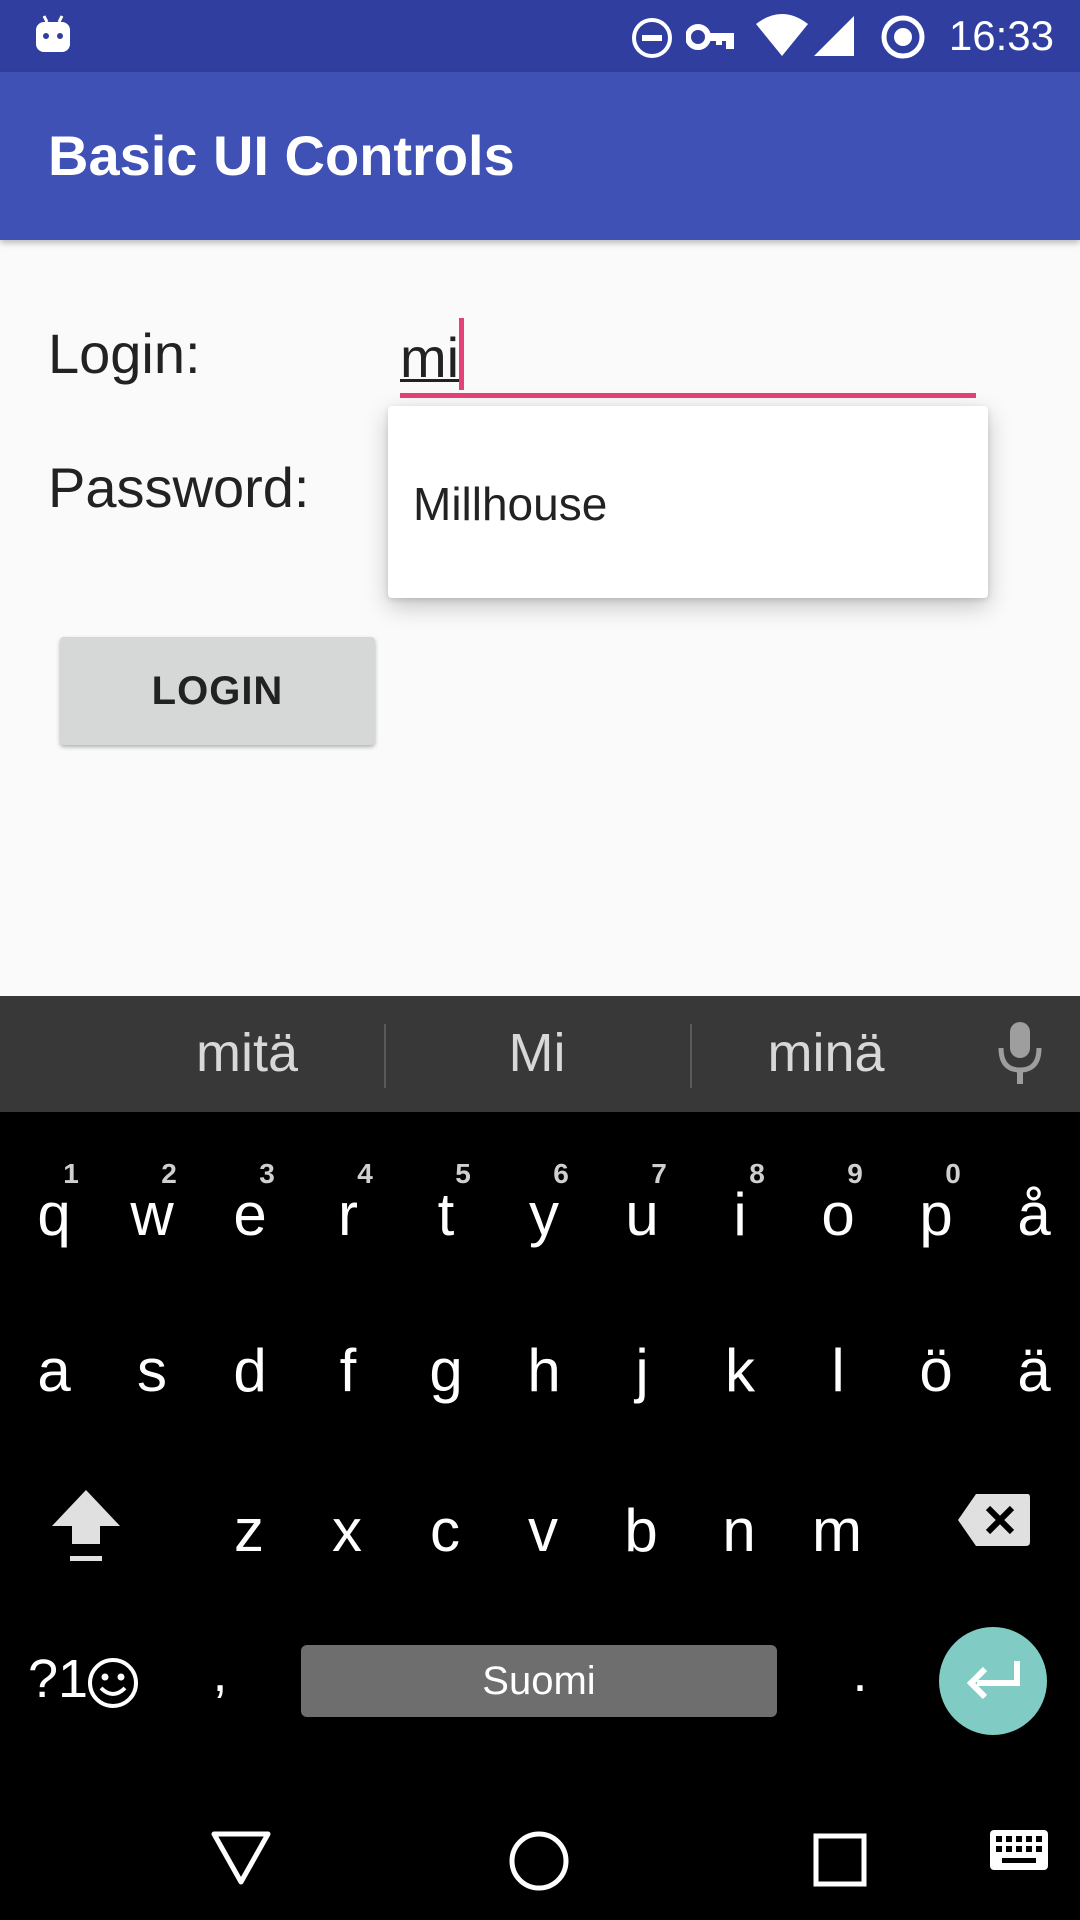  I want to click on key-i: 8i, so click(740, 1205).